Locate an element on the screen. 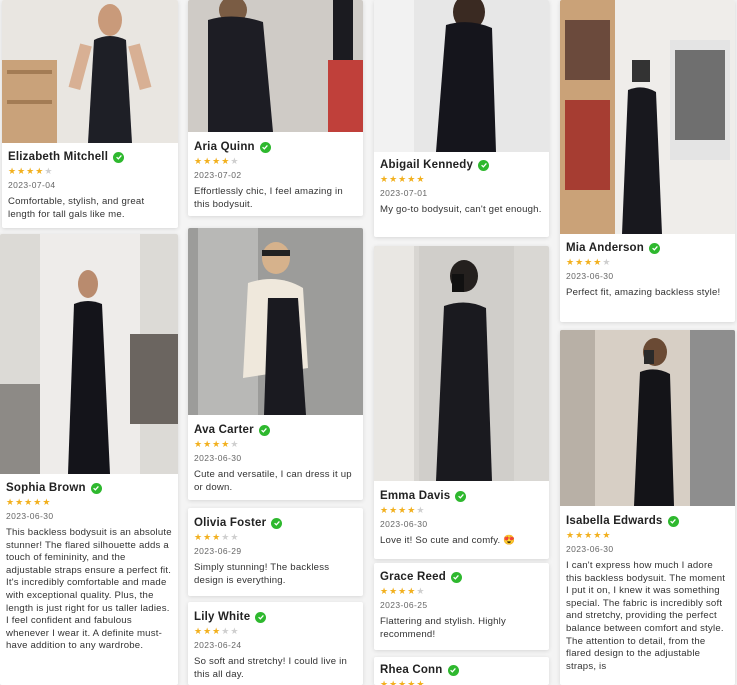 This screenshot has width=737, height=685. review-date: 2023-07-01 is located at coordinates (404, 193).